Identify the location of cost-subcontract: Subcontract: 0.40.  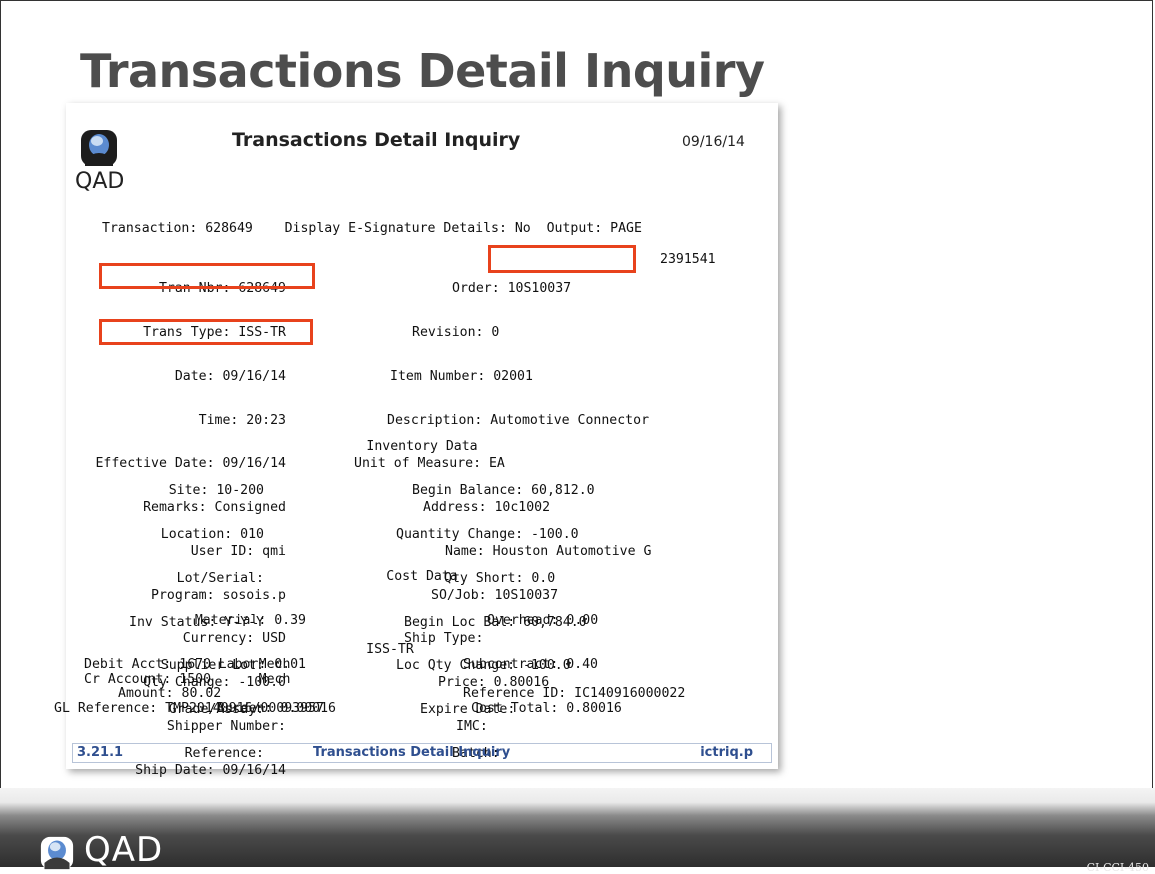
(530, 664).